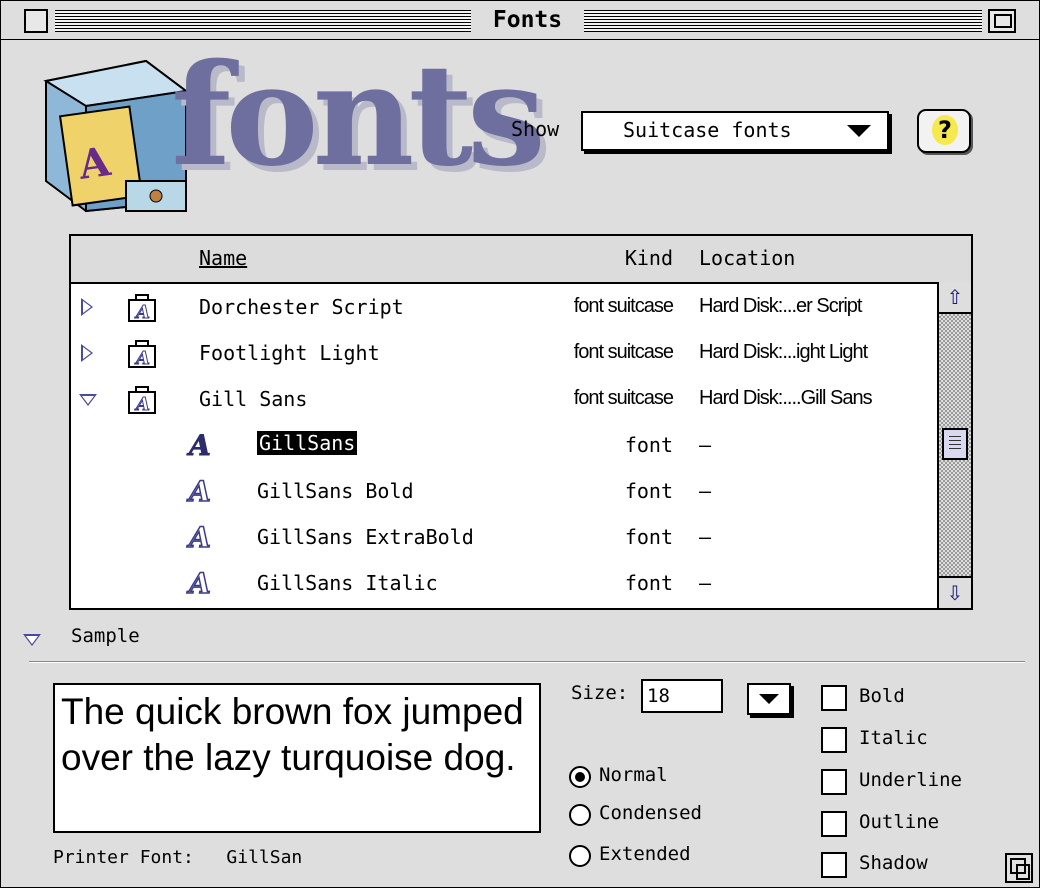 Image resolution: width=1042 pixels, height=890 pixels. I want to click on radio-extended: Extended, so click(669, 857).